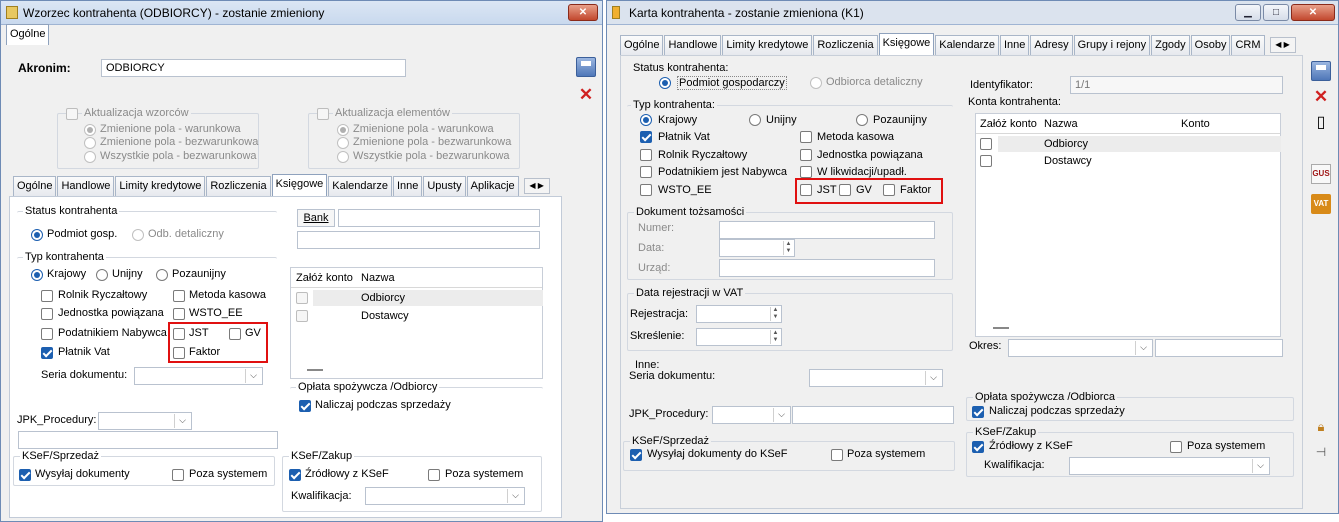  Describe the element at coordinates (444, 186) in the screenshot. I see `tab-upusty: Upusty` at that location.